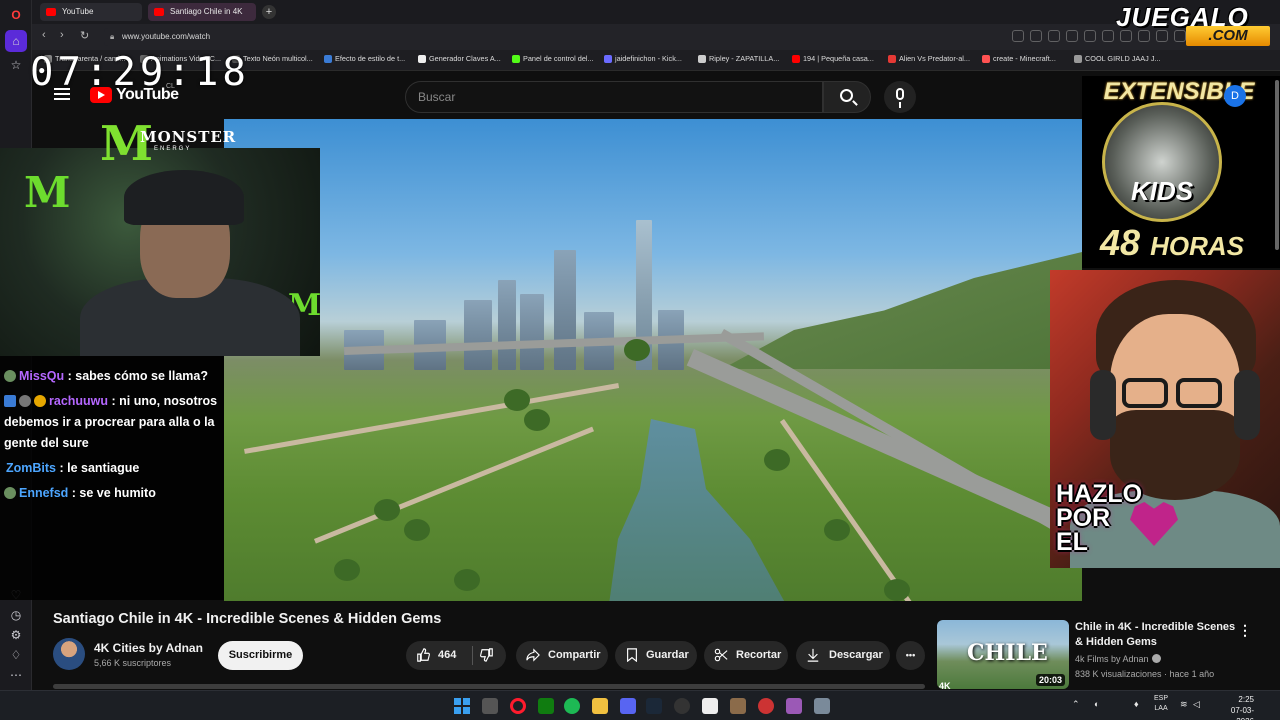 The image size is (1280, 720). I want to click on like-count: 464, so click(447, 655).